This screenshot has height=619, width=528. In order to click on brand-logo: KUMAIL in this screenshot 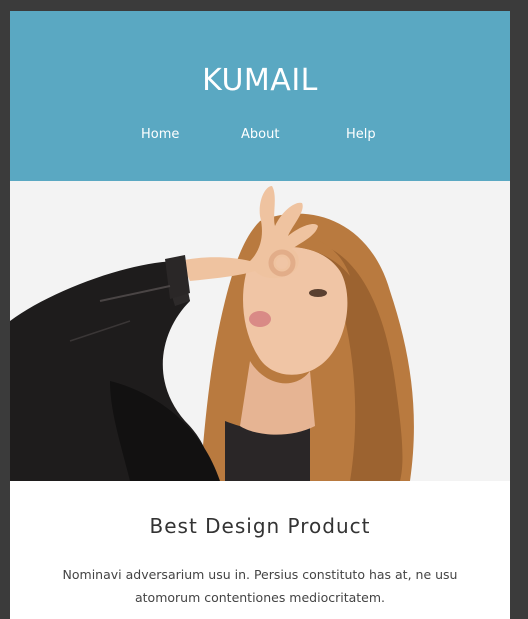, I will do `click(260, 80)`.